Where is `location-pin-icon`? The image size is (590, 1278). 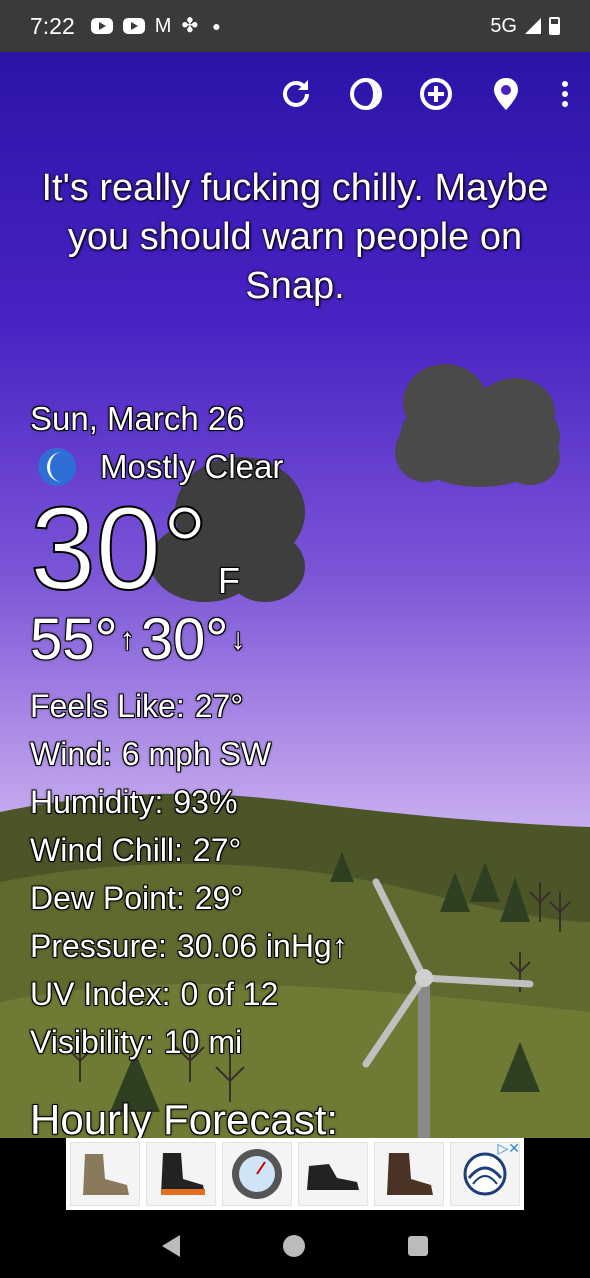 location-pin-icon is located at coordinates (506, 94).